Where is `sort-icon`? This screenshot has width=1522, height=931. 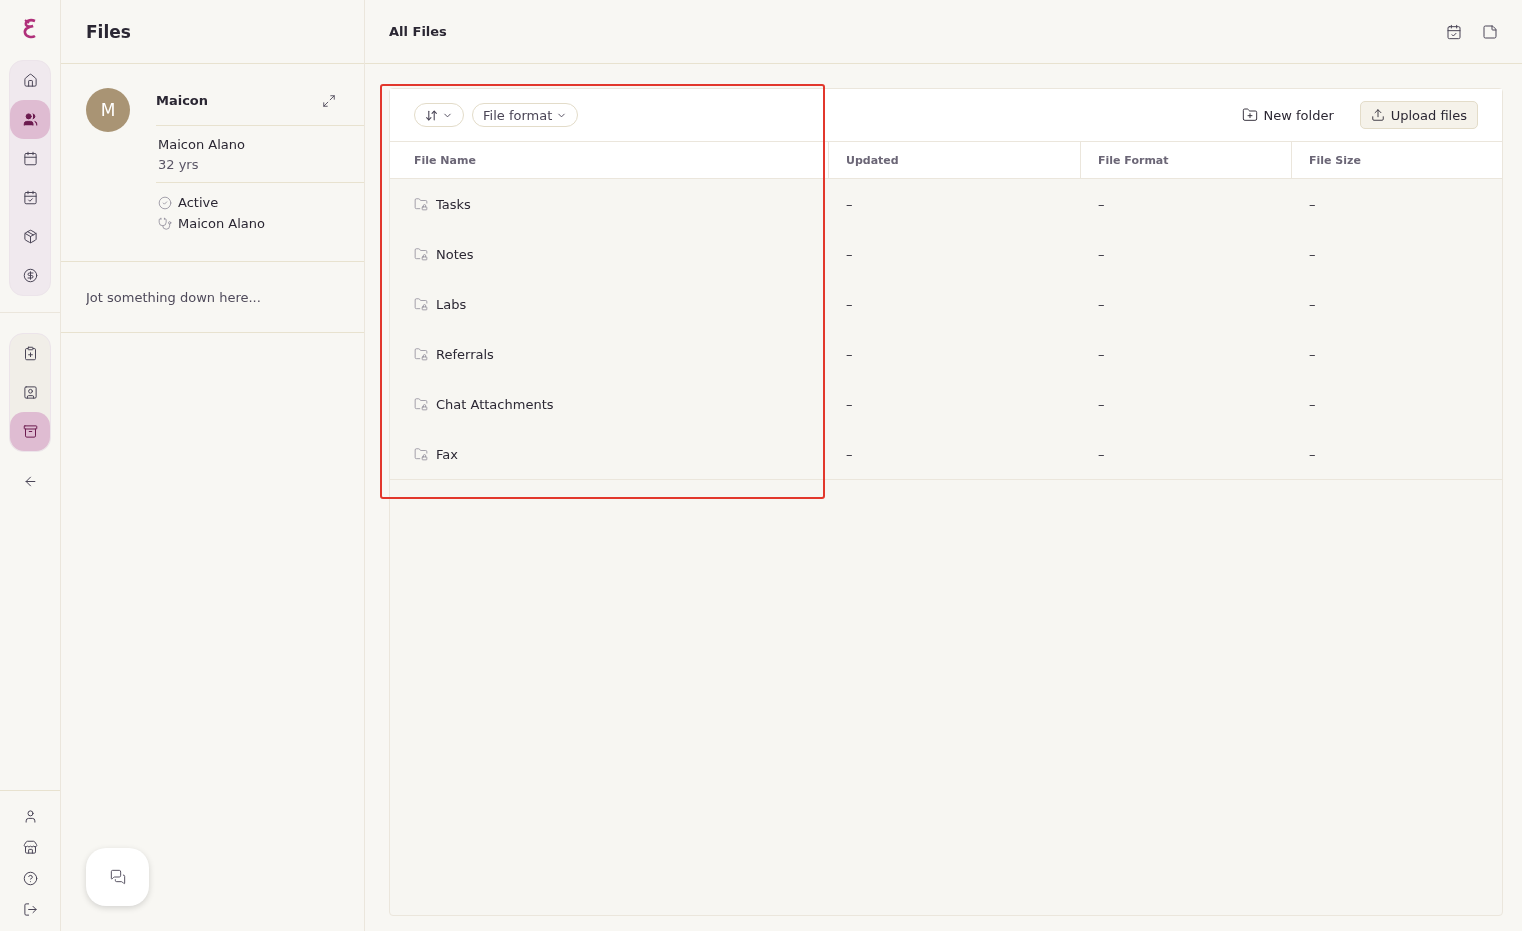
sort-icon is located at coordinates (431, 115).